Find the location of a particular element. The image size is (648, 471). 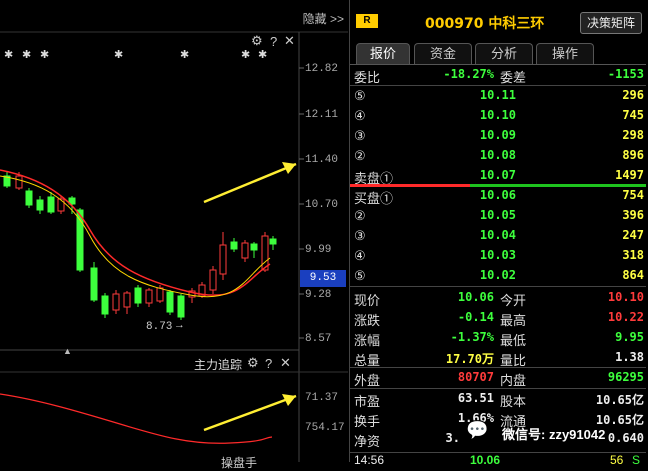

tab-analysis: 分析 is located at coordinates (504, 53).